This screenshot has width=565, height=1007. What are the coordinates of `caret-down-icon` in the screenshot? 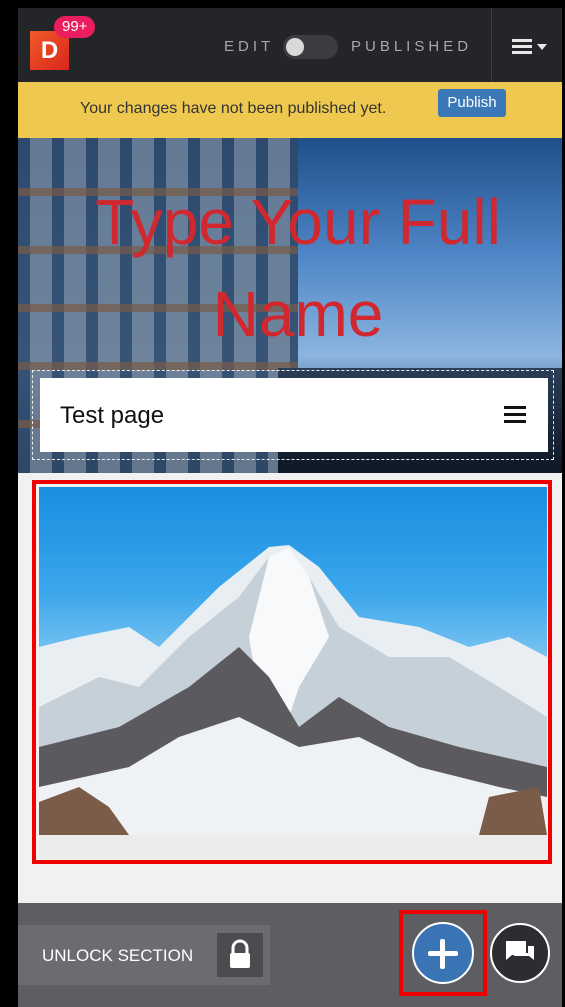 It's located at (542, 47).